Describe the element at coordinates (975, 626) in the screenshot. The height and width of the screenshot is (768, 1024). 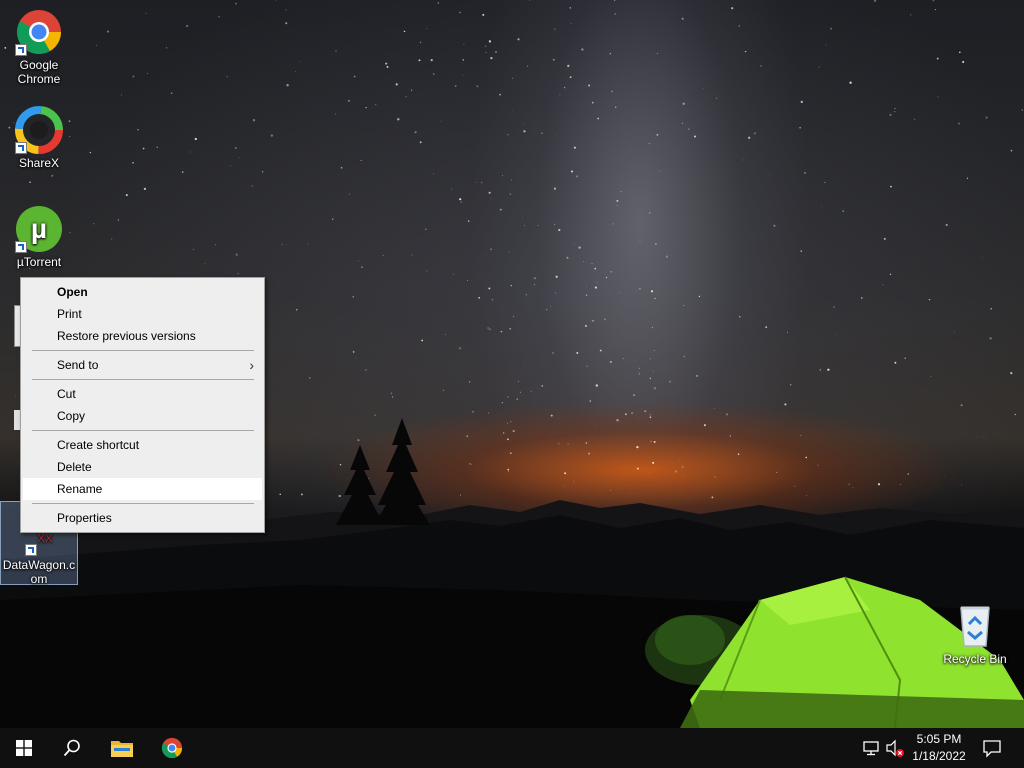
I see `recycle-bin-icon` at that location.